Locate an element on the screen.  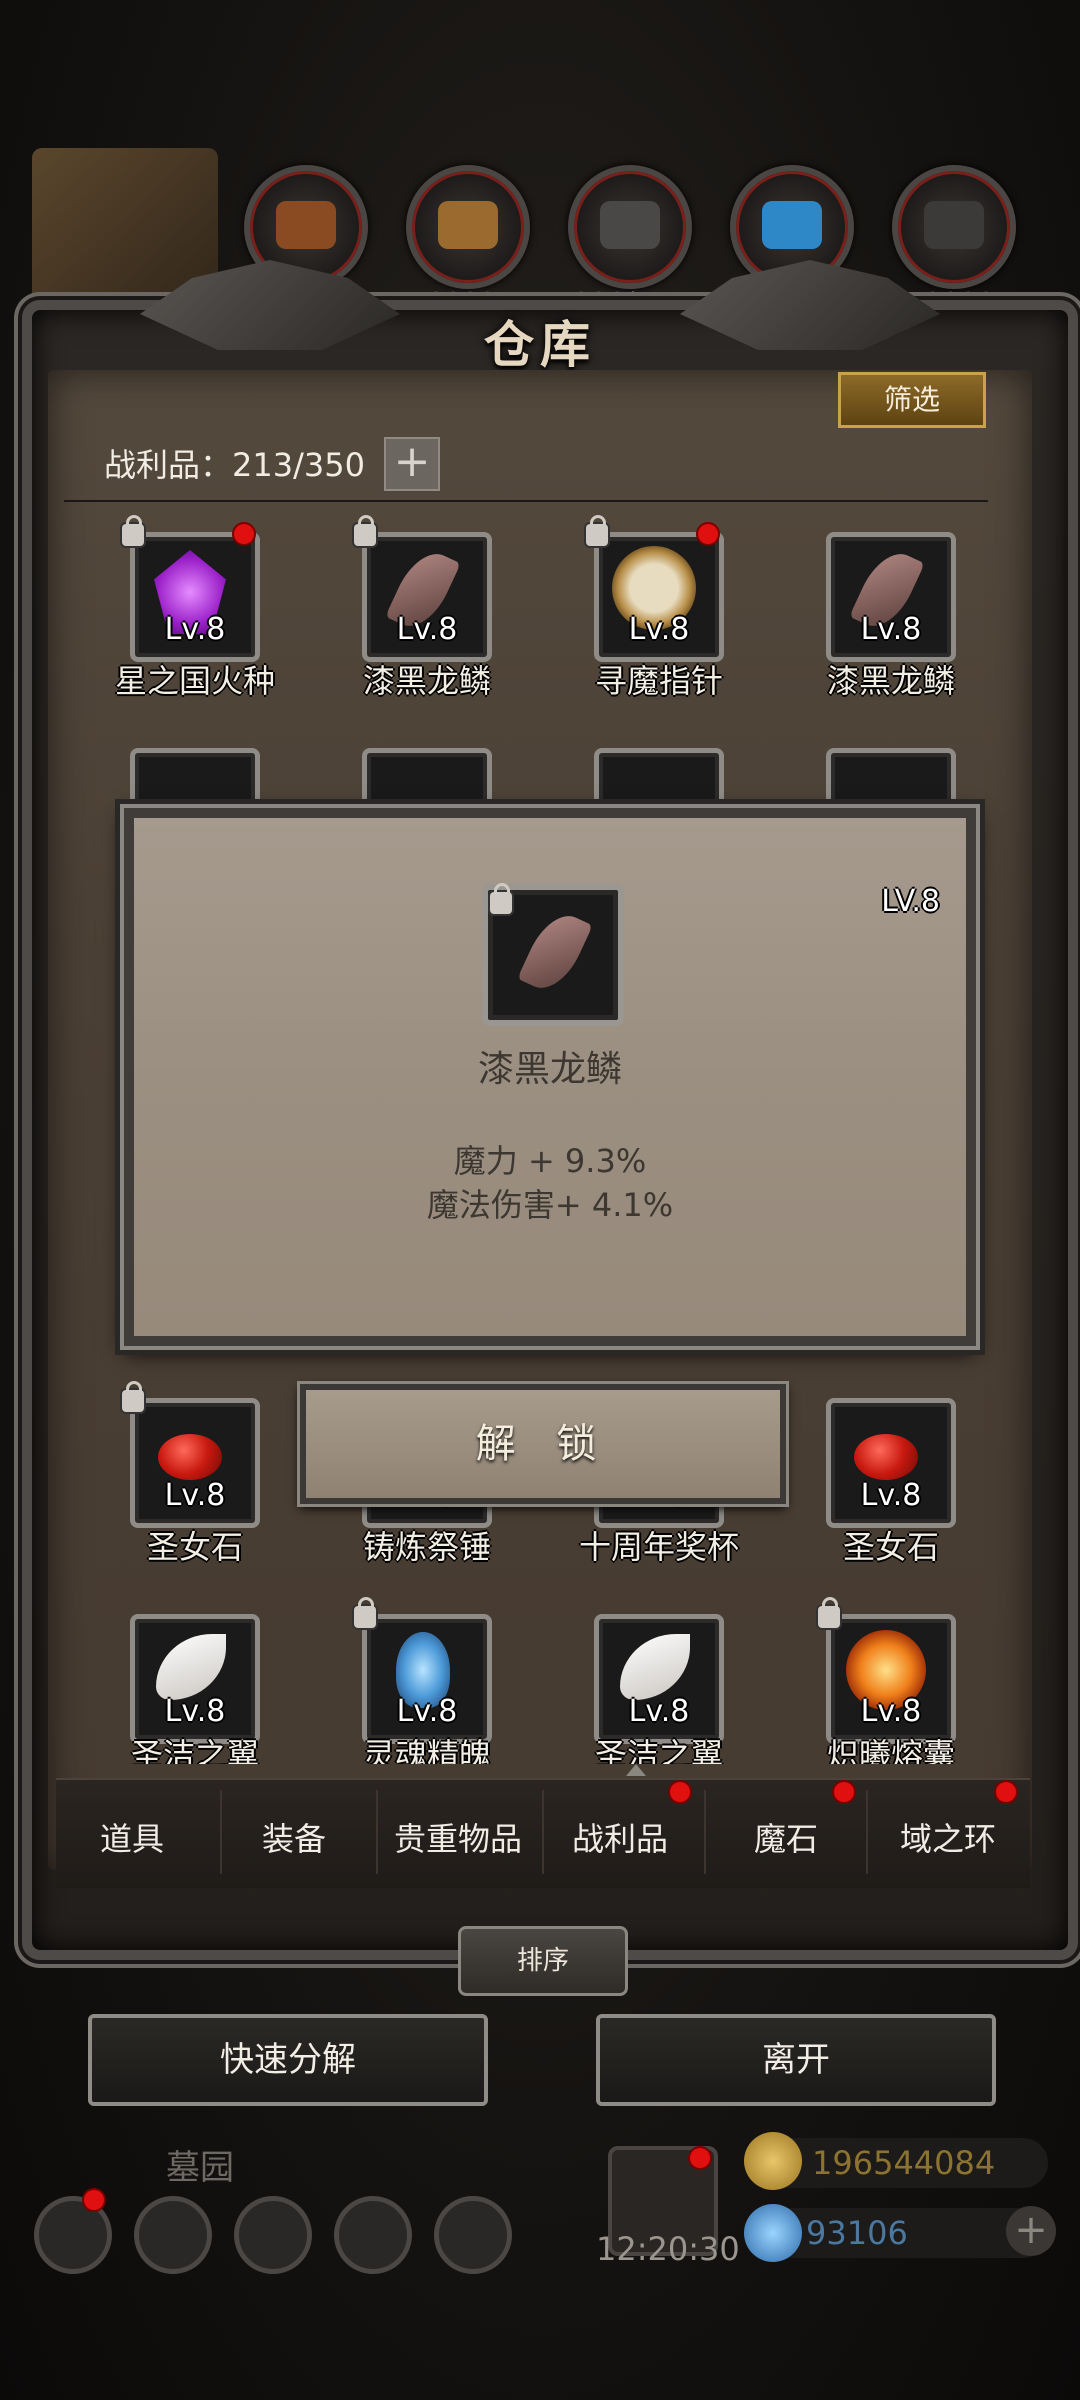
expand-capacity-button: + is located at coordinates (412, 464).